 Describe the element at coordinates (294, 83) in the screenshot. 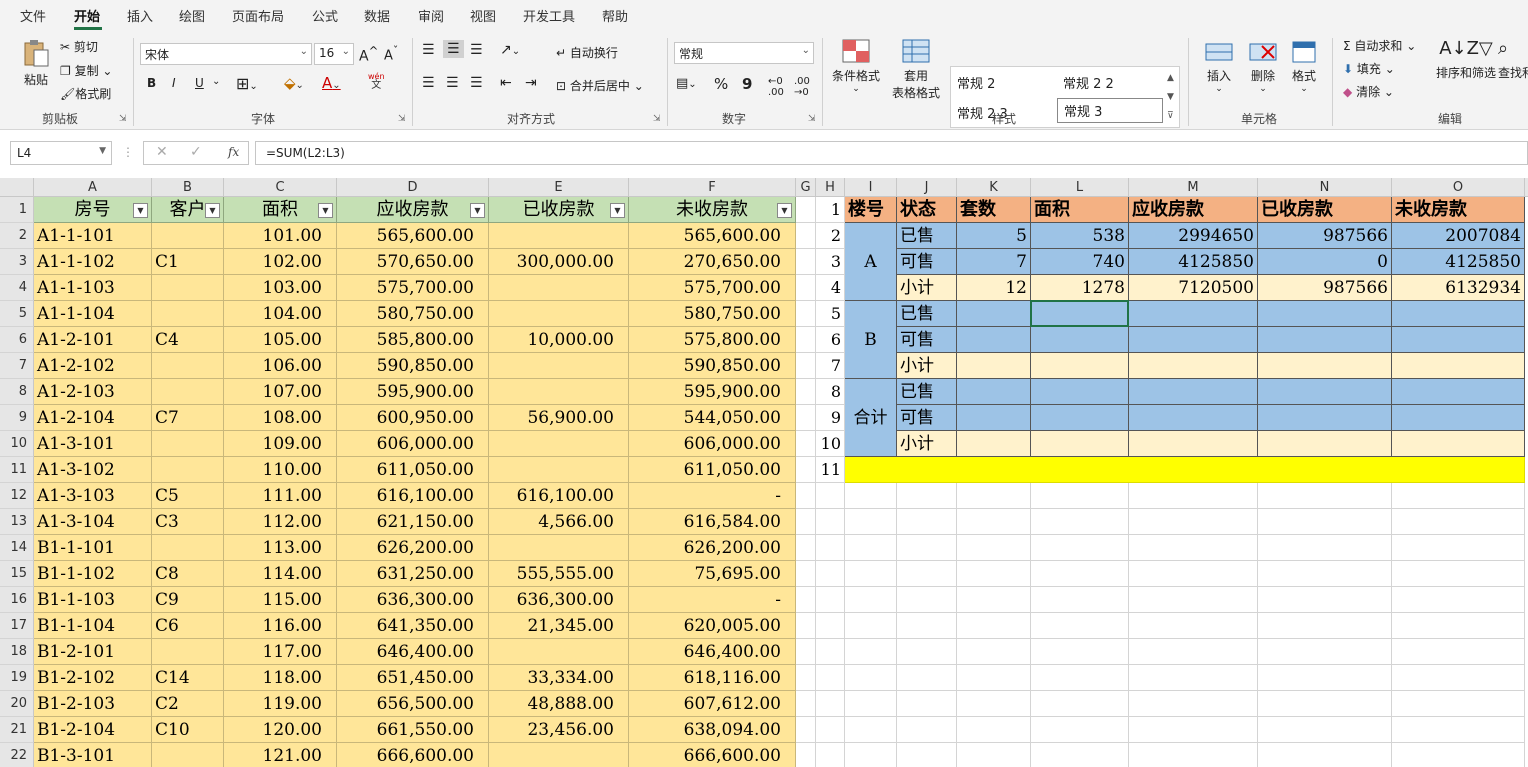

I see `fill-color-icon: ⬙⌄` at that location.